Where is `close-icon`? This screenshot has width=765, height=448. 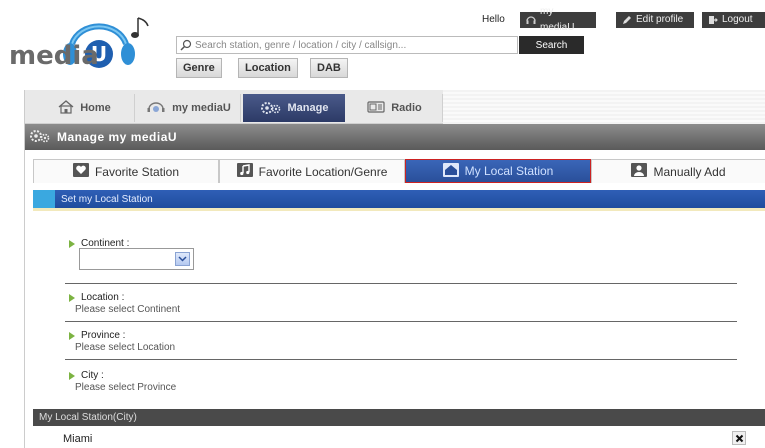
close-icon is located at coordinates (739, 438).